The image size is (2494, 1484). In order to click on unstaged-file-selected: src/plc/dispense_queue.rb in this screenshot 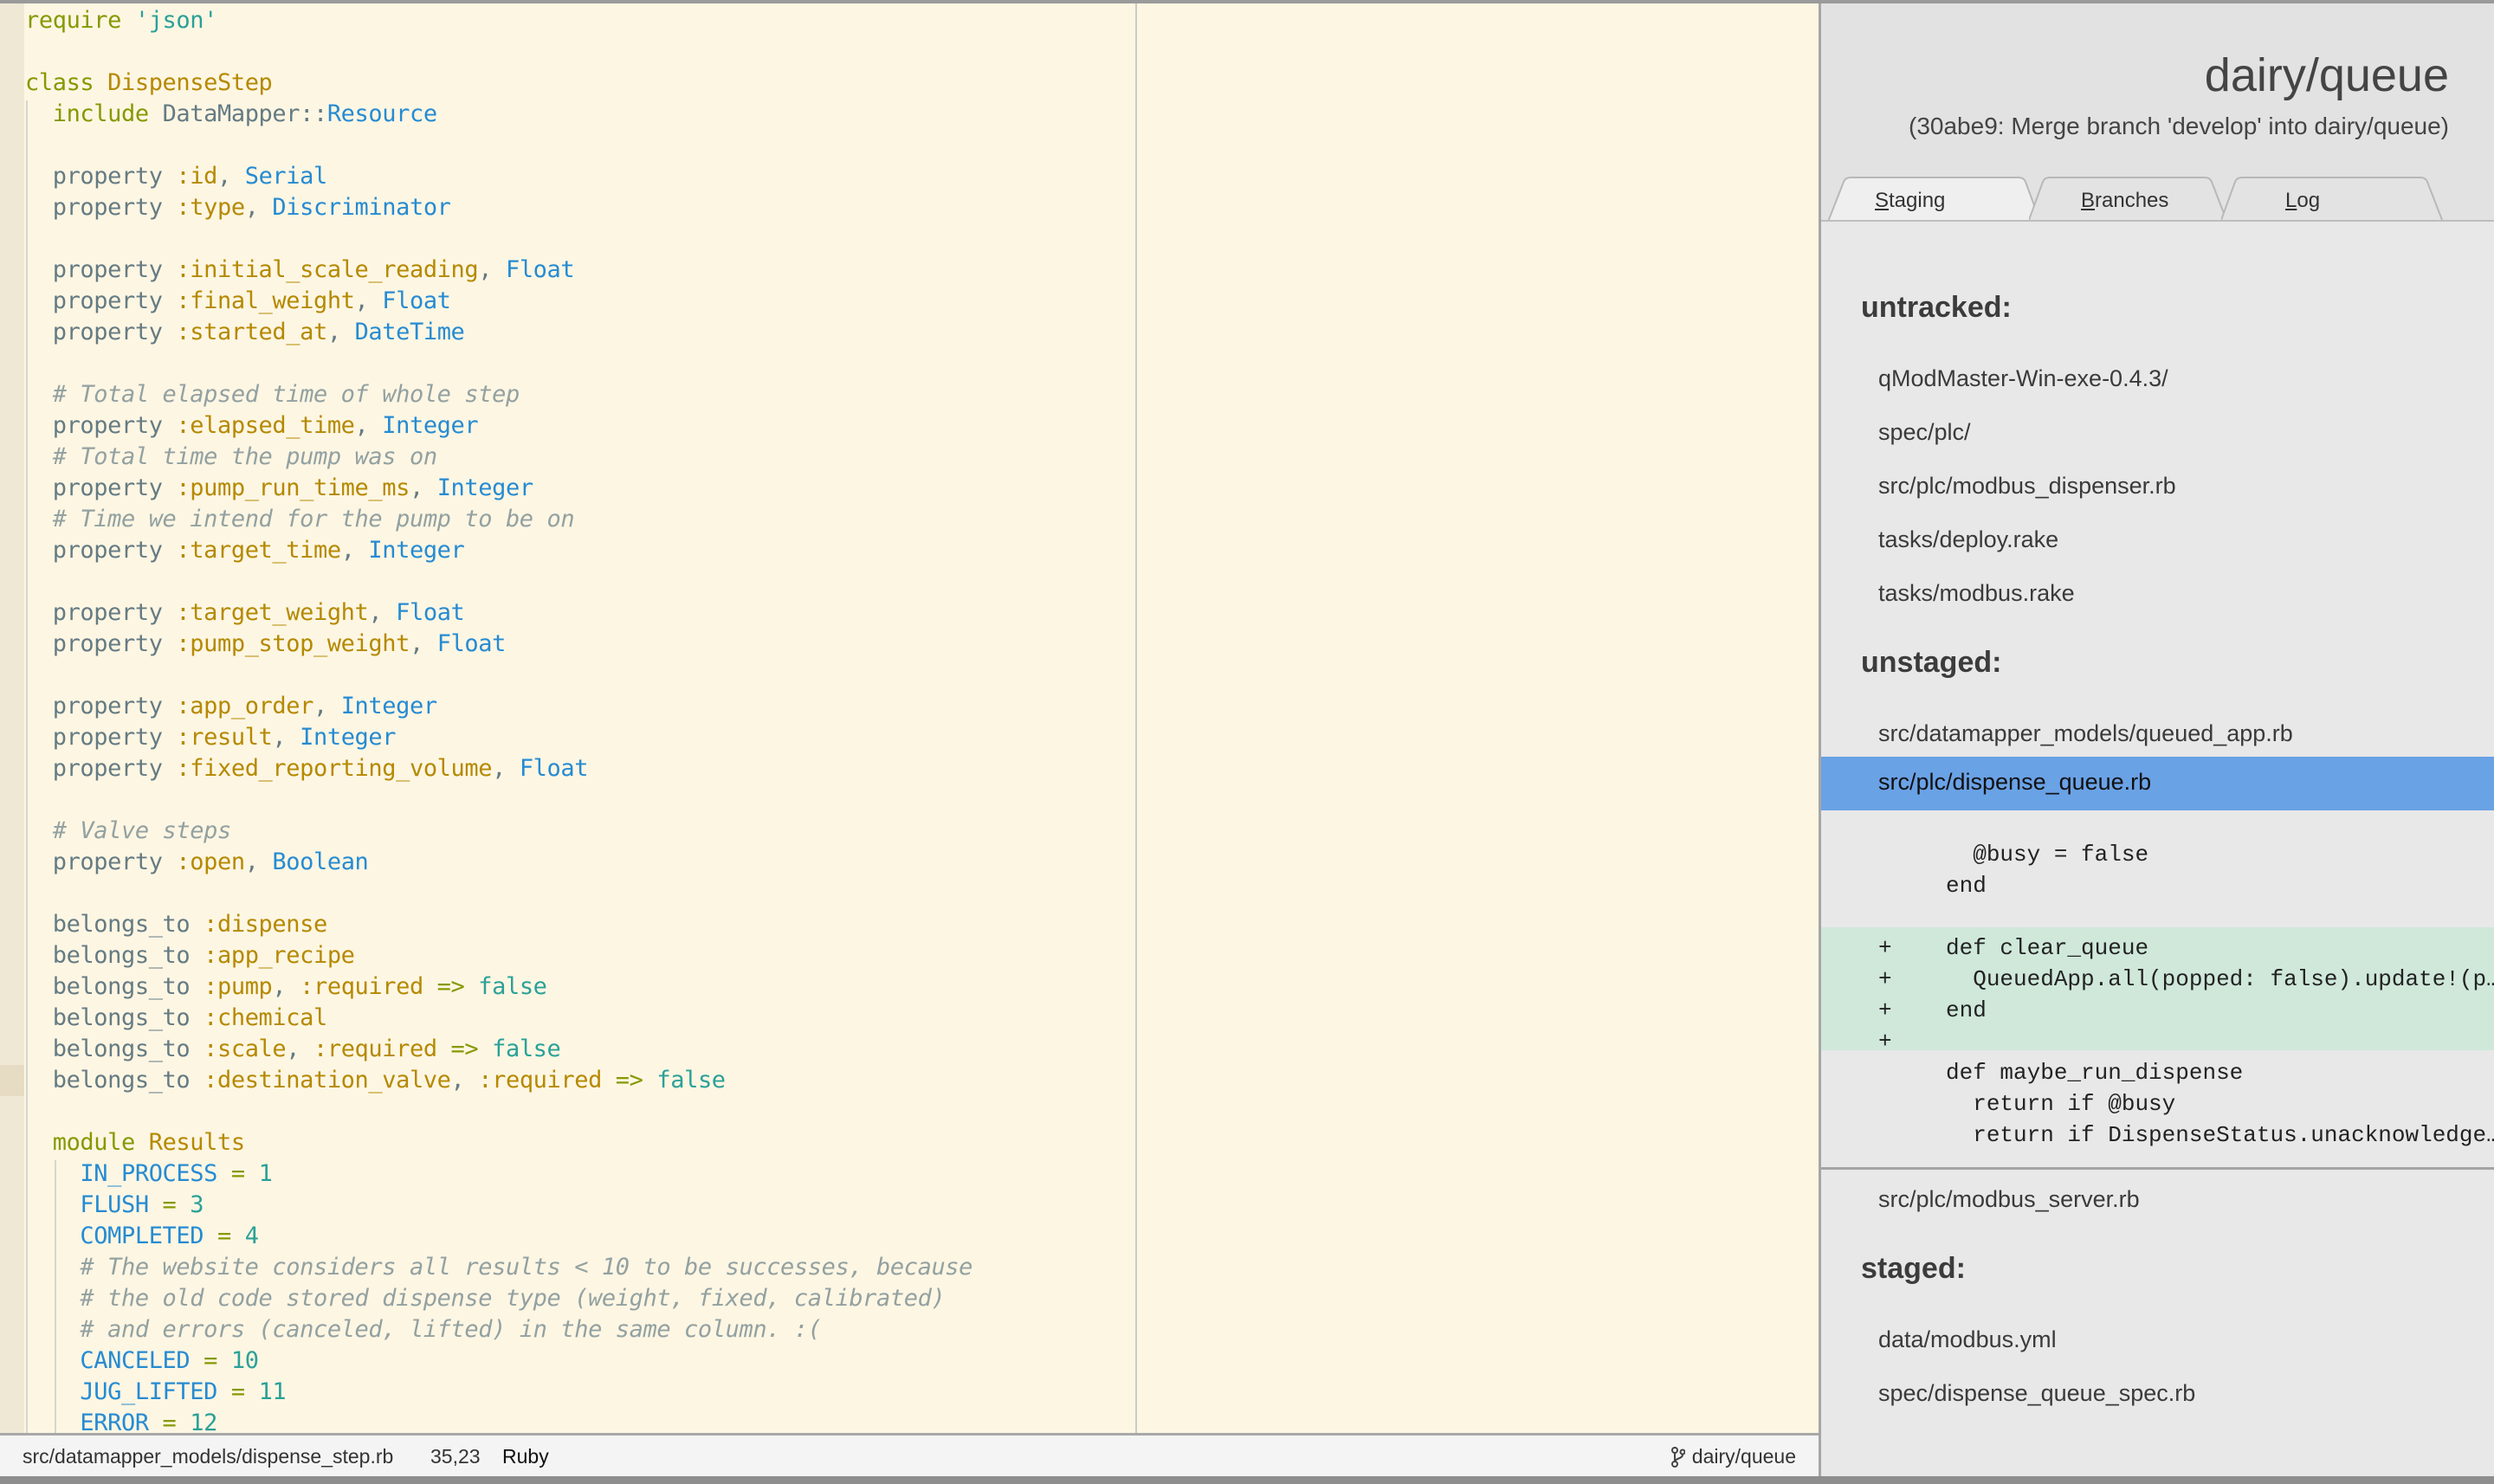, I will do `click(2157, 783)`.